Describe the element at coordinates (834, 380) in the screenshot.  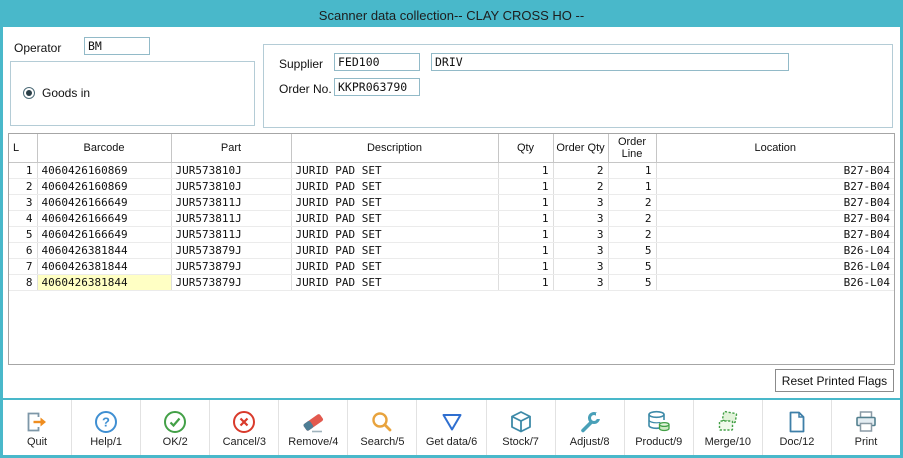
I see `reset-printed-flags-button: Reset Printed Flags` at that location.